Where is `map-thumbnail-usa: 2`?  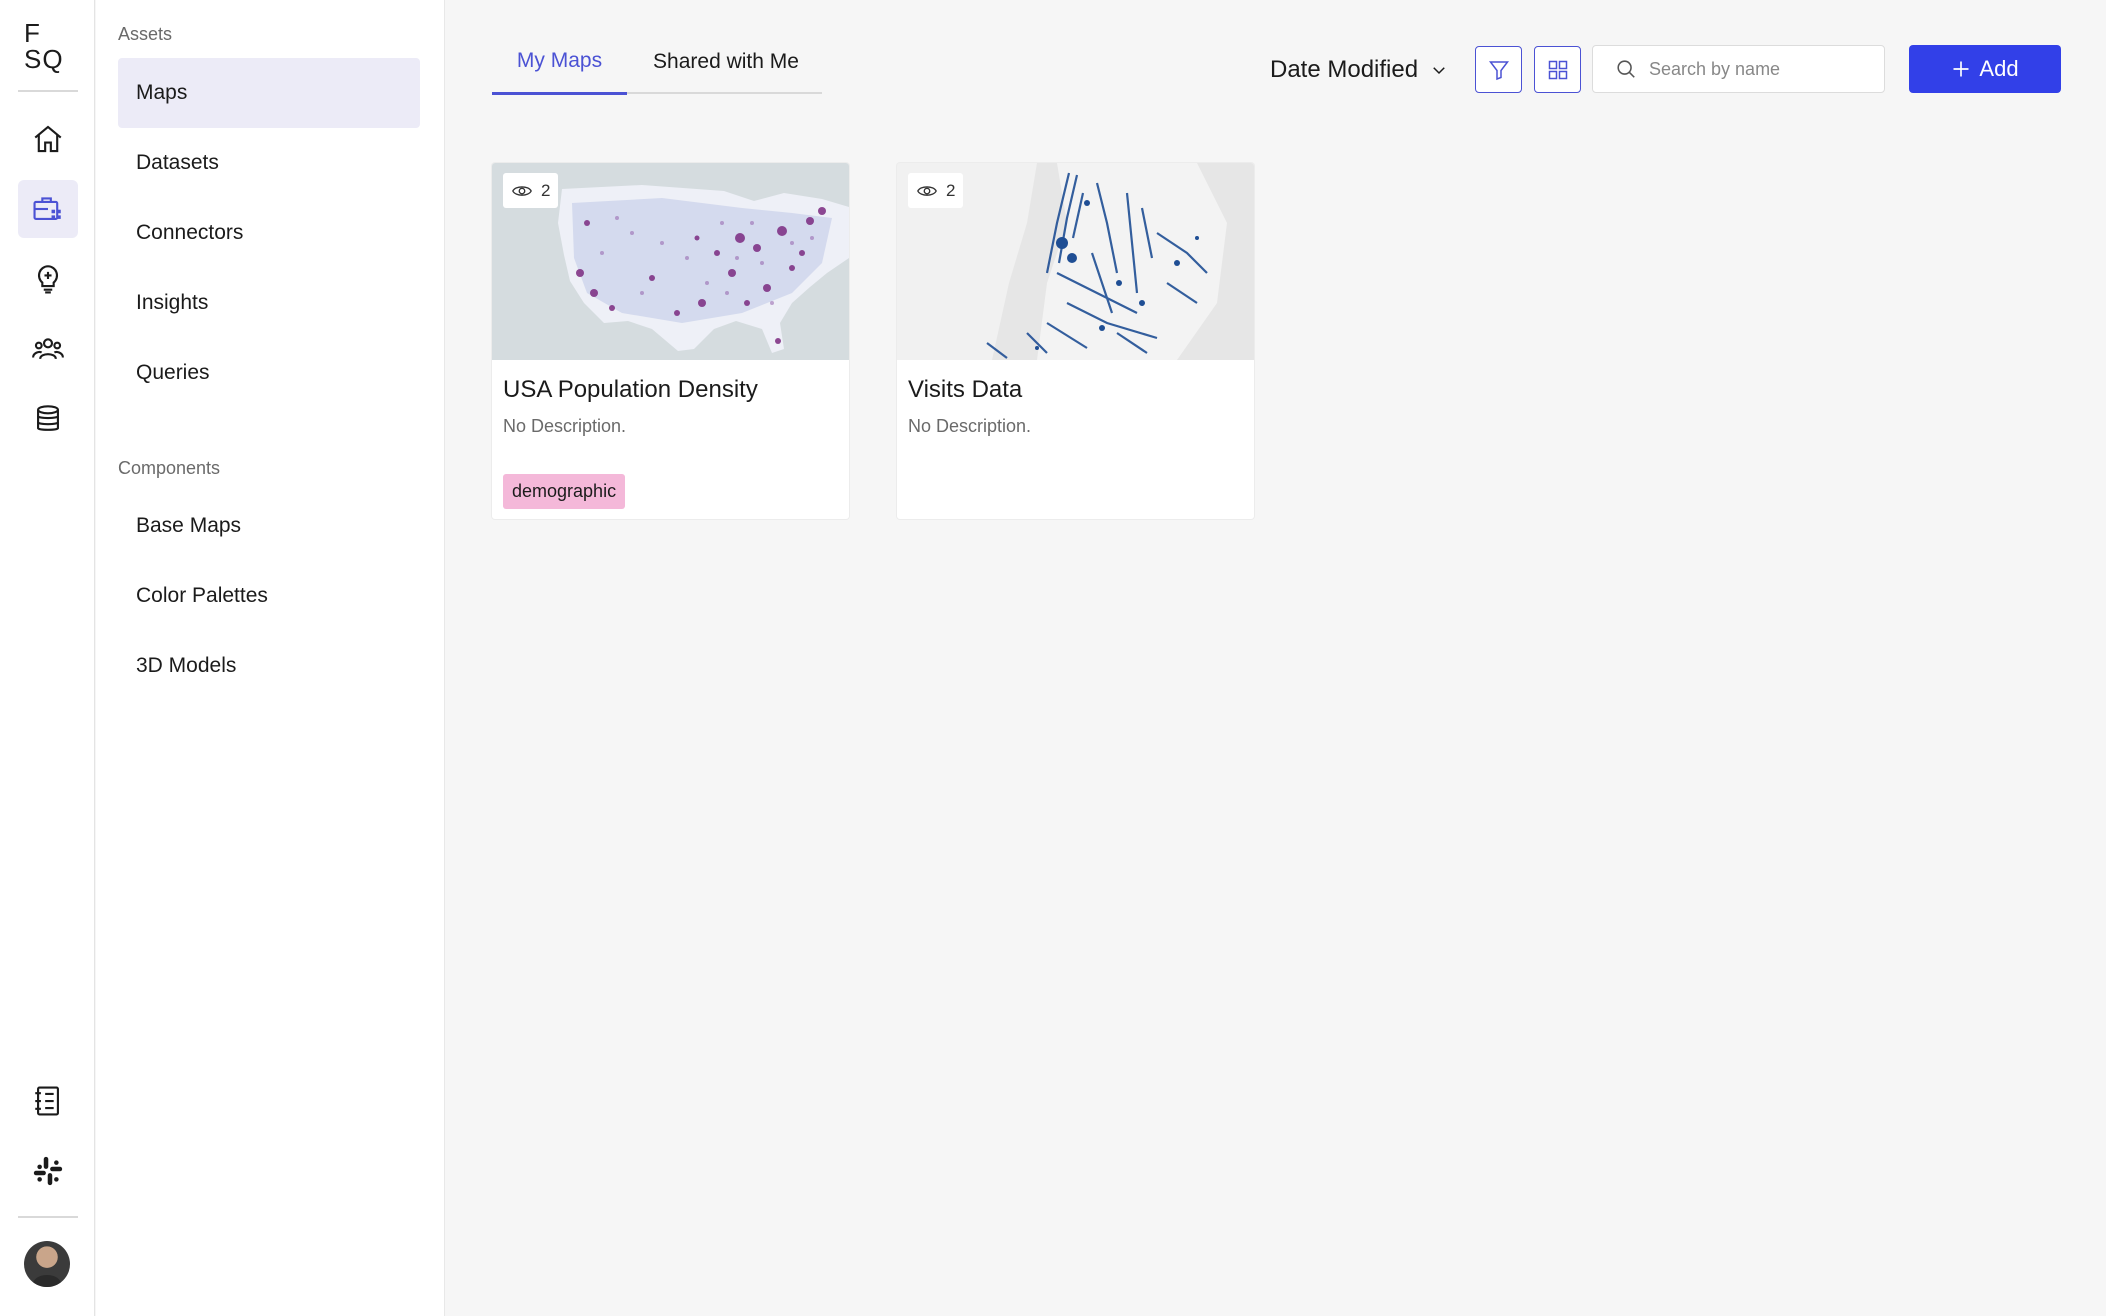
map-thumbnail-usa: 2 is located at coordinates (670, 261).